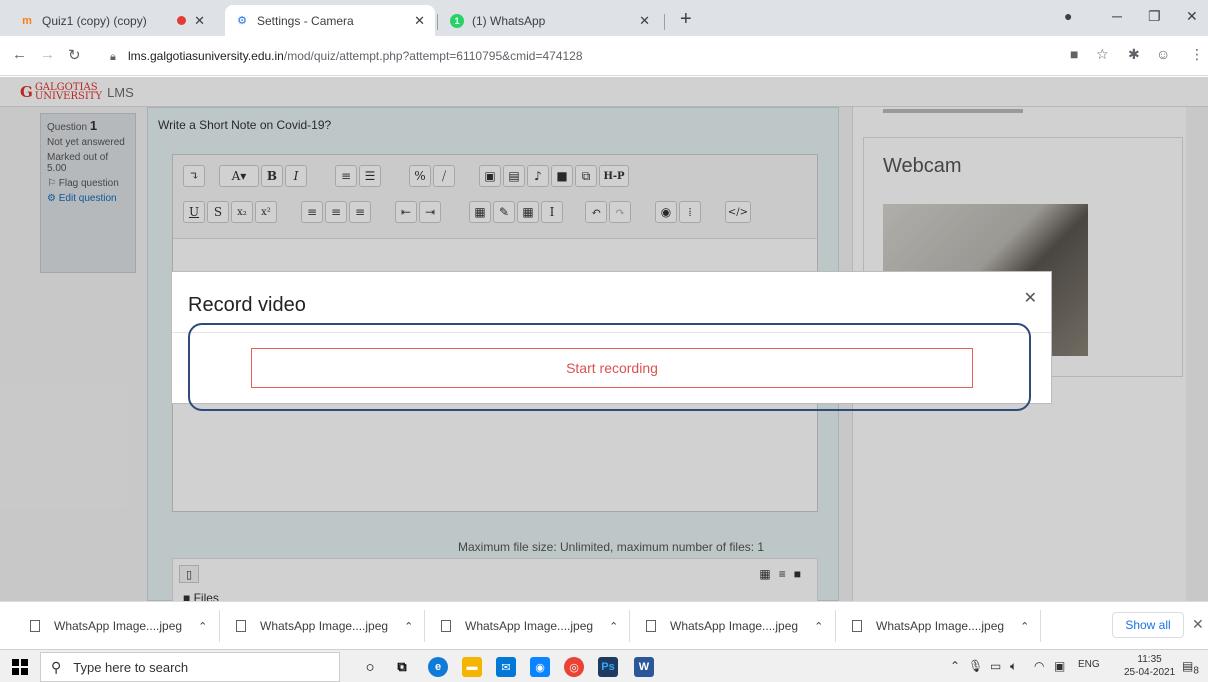 This screenshot has width=1208, height=682. Describe the element at coordinates (182, 20) in the screenshot. I see `recording-indicator-icon` at that location.